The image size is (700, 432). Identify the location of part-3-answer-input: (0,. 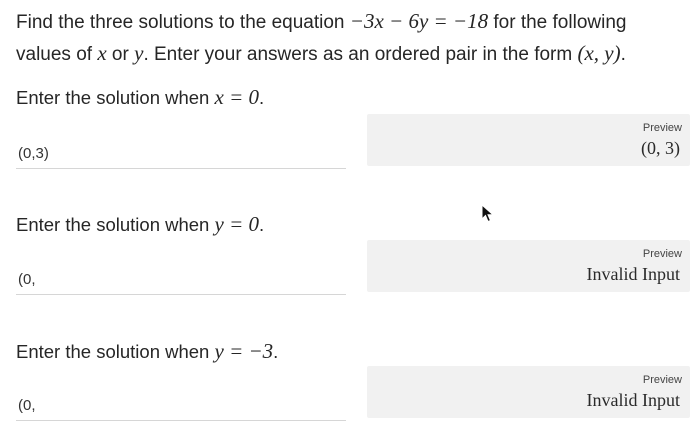
(181, 406).